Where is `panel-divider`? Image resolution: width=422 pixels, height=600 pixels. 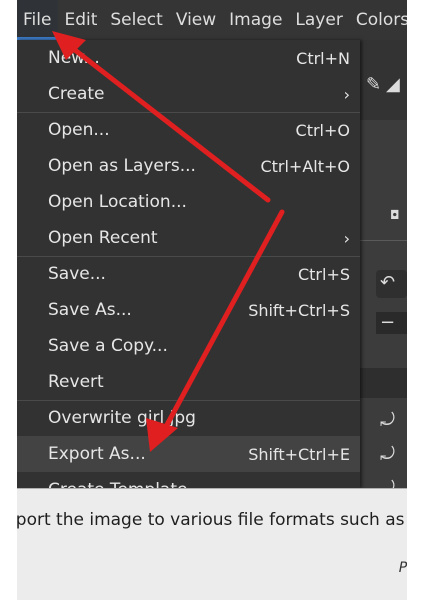
panel-divider is located at coordinates (383, 240).